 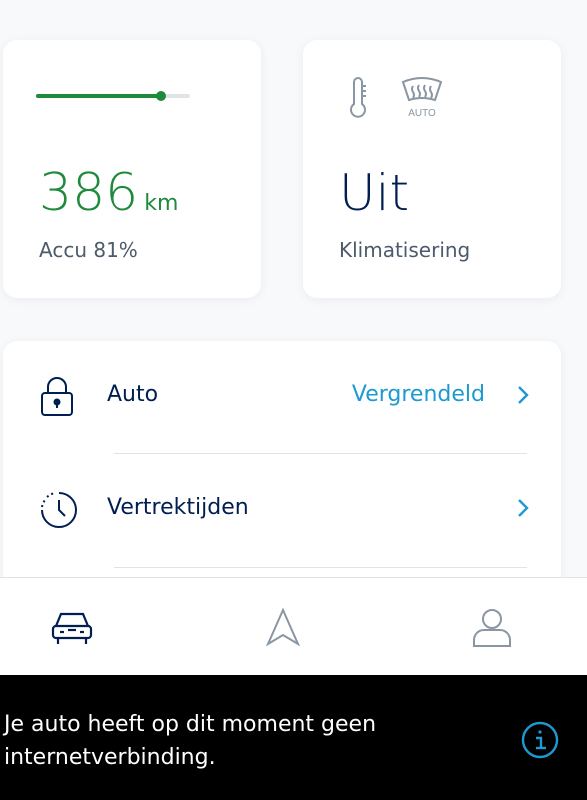 What do you see at coordinates (358, 100) in the screenshot?
I see `thermometer-icon` at bounding box center [358, 100].